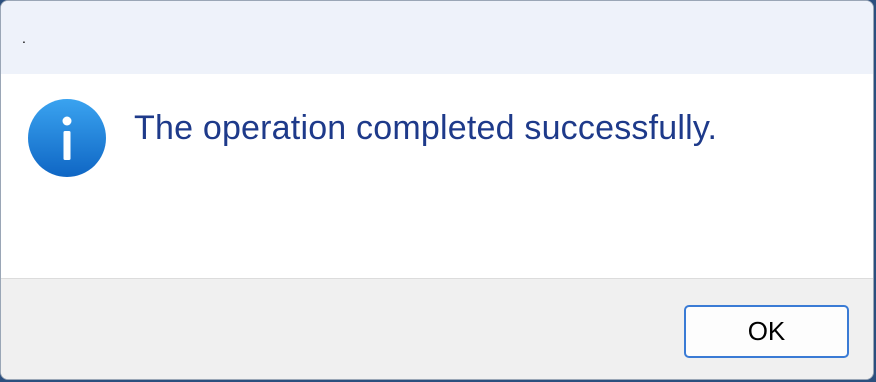 The height and width of the screenshot is (382, 876). What do you see at coordinates (766, 331) in the screenshot?
I see `ok-button: OK` at bounding box center [766, 331].